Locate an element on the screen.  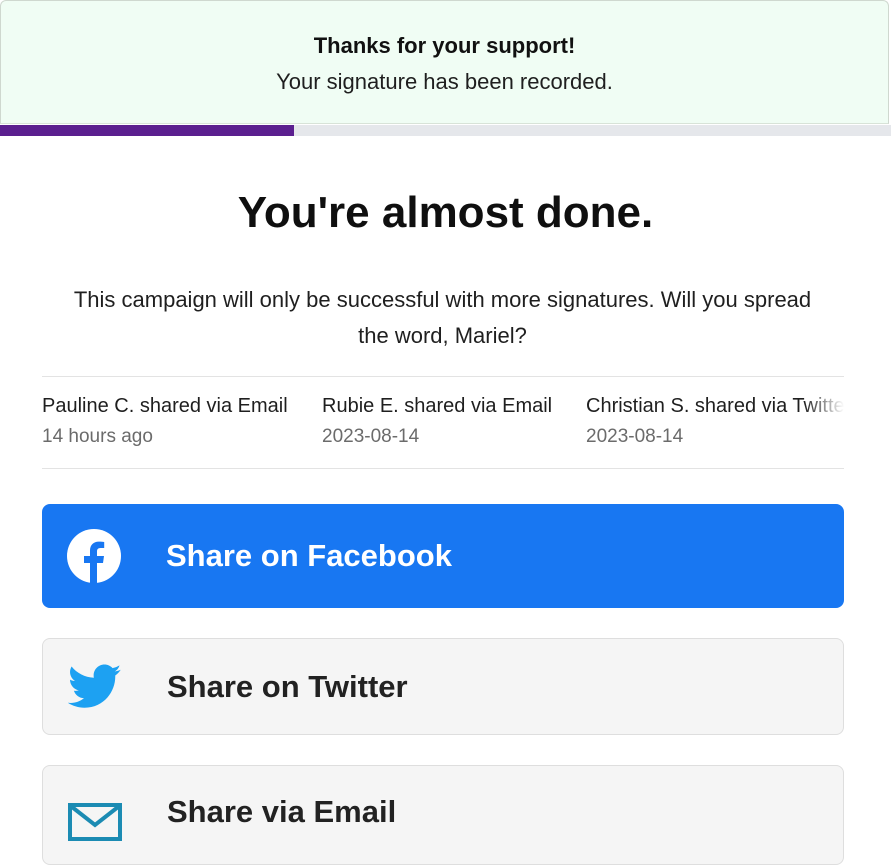
feed-item: Pauline C. shared via Email 14 hours ago is located at coordinates (165, 421).